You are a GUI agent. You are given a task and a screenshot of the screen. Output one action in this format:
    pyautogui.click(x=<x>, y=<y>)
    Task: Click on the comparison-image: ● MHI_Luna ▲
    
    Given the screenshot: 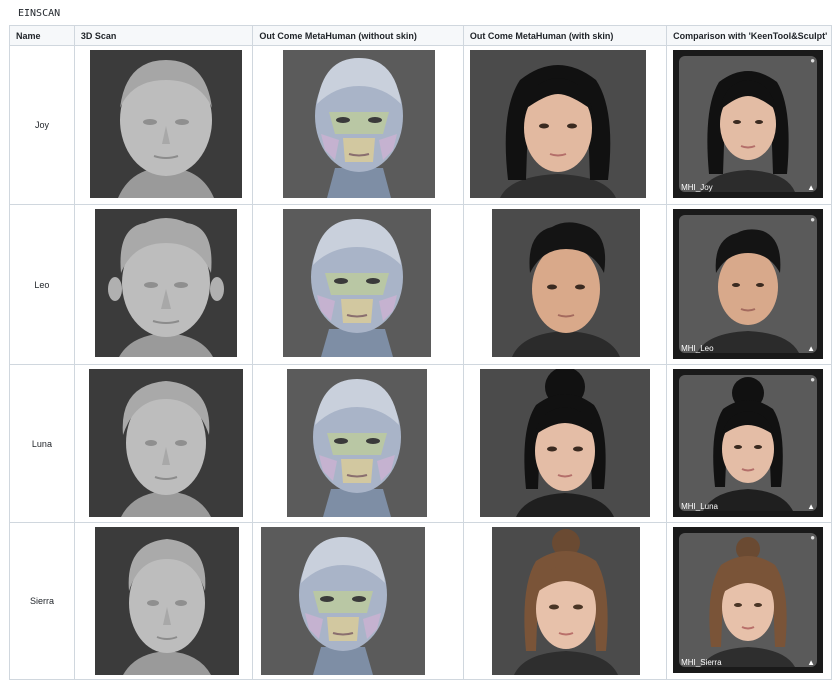 What is the action you would take?
    pyautogui.click(x=748, y=443)
    